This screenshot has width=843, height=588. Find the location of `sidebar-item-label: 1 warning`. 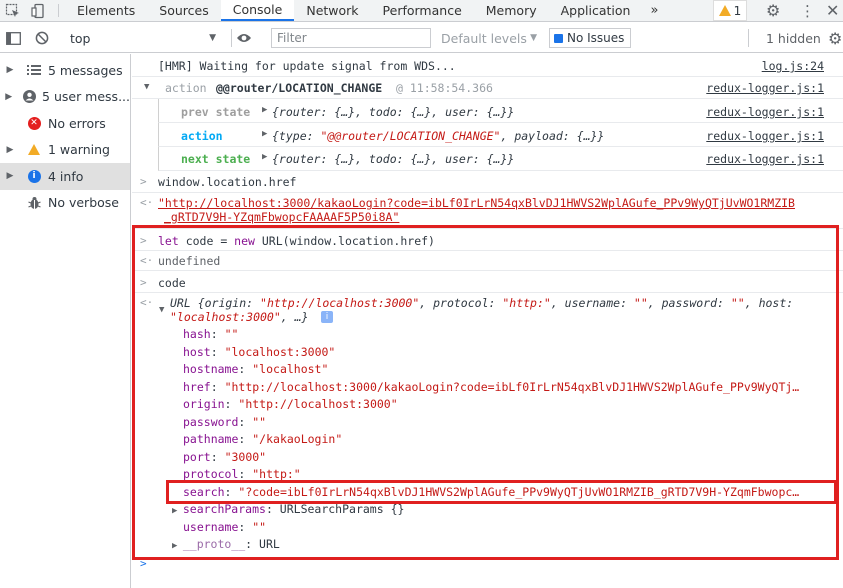

sidebar-item-label: 1 warning is located at coordinates (79, 150).